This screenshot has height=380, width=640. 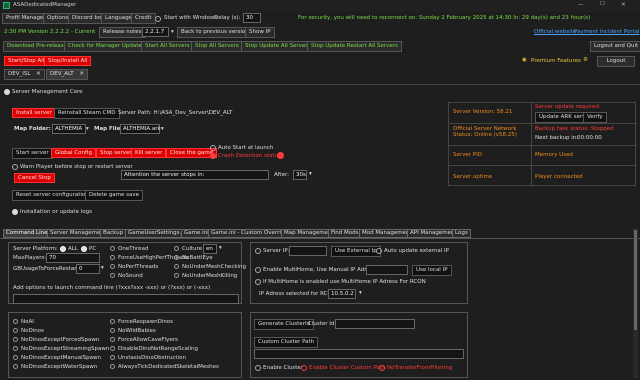 I want to click on logout-button: Logout, so click(x=616, y=61).